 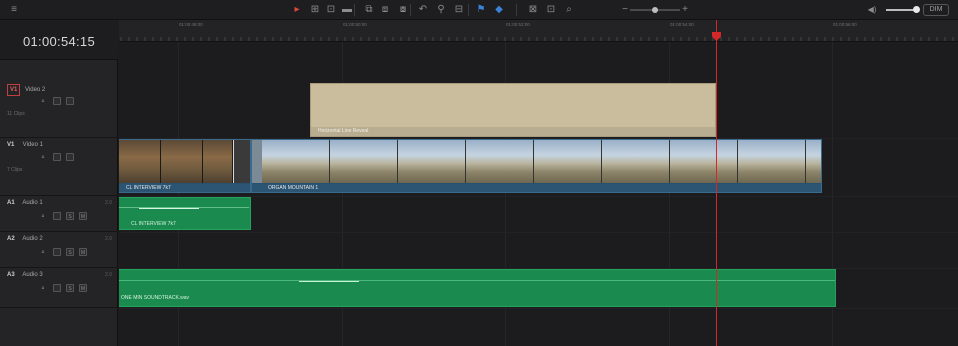 What do you see at coordinates (682, 24) in the screenshot?
I see `ruler-label: 01:00:54:00` at bounding box center [682, 24].